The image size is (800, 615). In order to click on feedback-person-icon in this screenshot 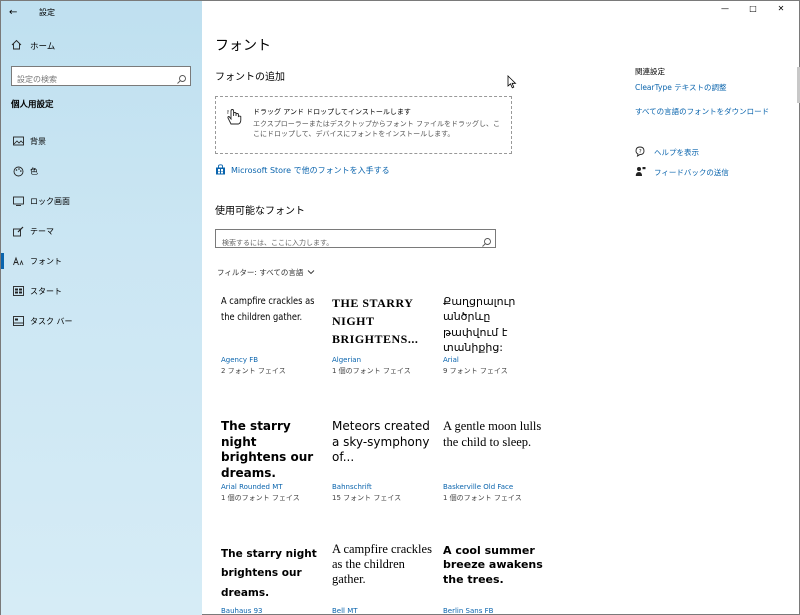, I will do `click(640, 172)`.